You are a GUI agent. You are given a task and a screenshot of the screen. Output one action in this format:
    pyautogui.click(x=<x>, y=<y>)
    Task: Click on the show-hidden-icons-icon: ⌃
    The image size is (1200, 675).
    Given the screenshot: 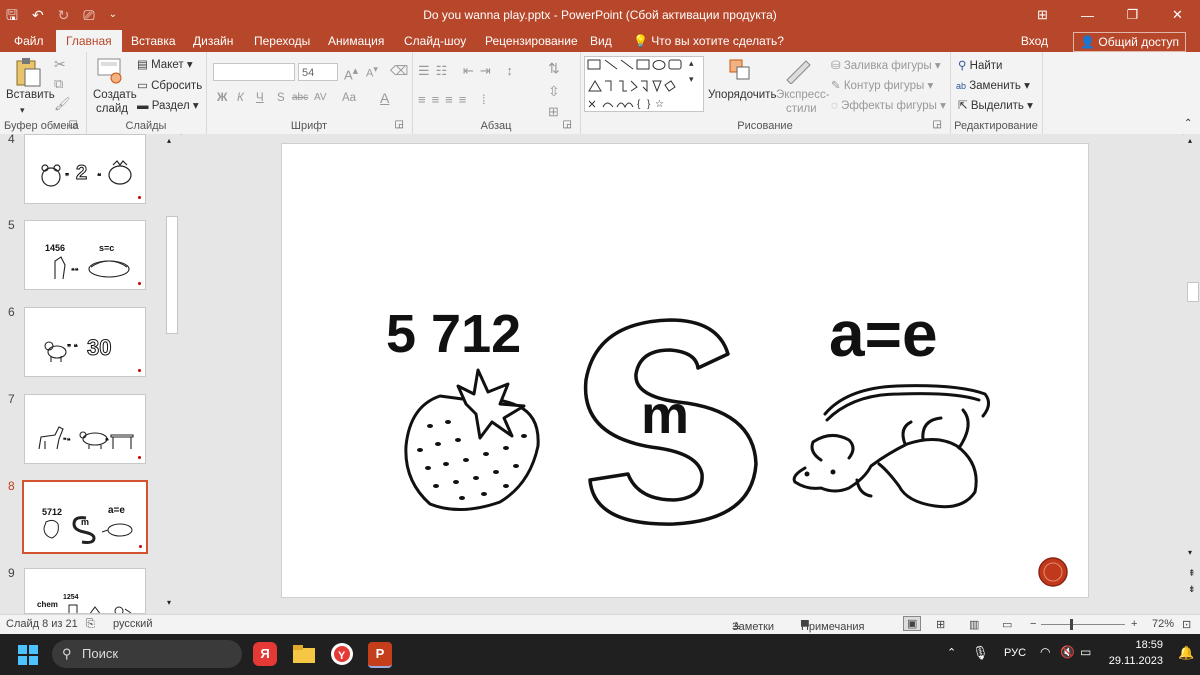 What is the action you would take?
    pyautogui.click(x=951, y=652)
    